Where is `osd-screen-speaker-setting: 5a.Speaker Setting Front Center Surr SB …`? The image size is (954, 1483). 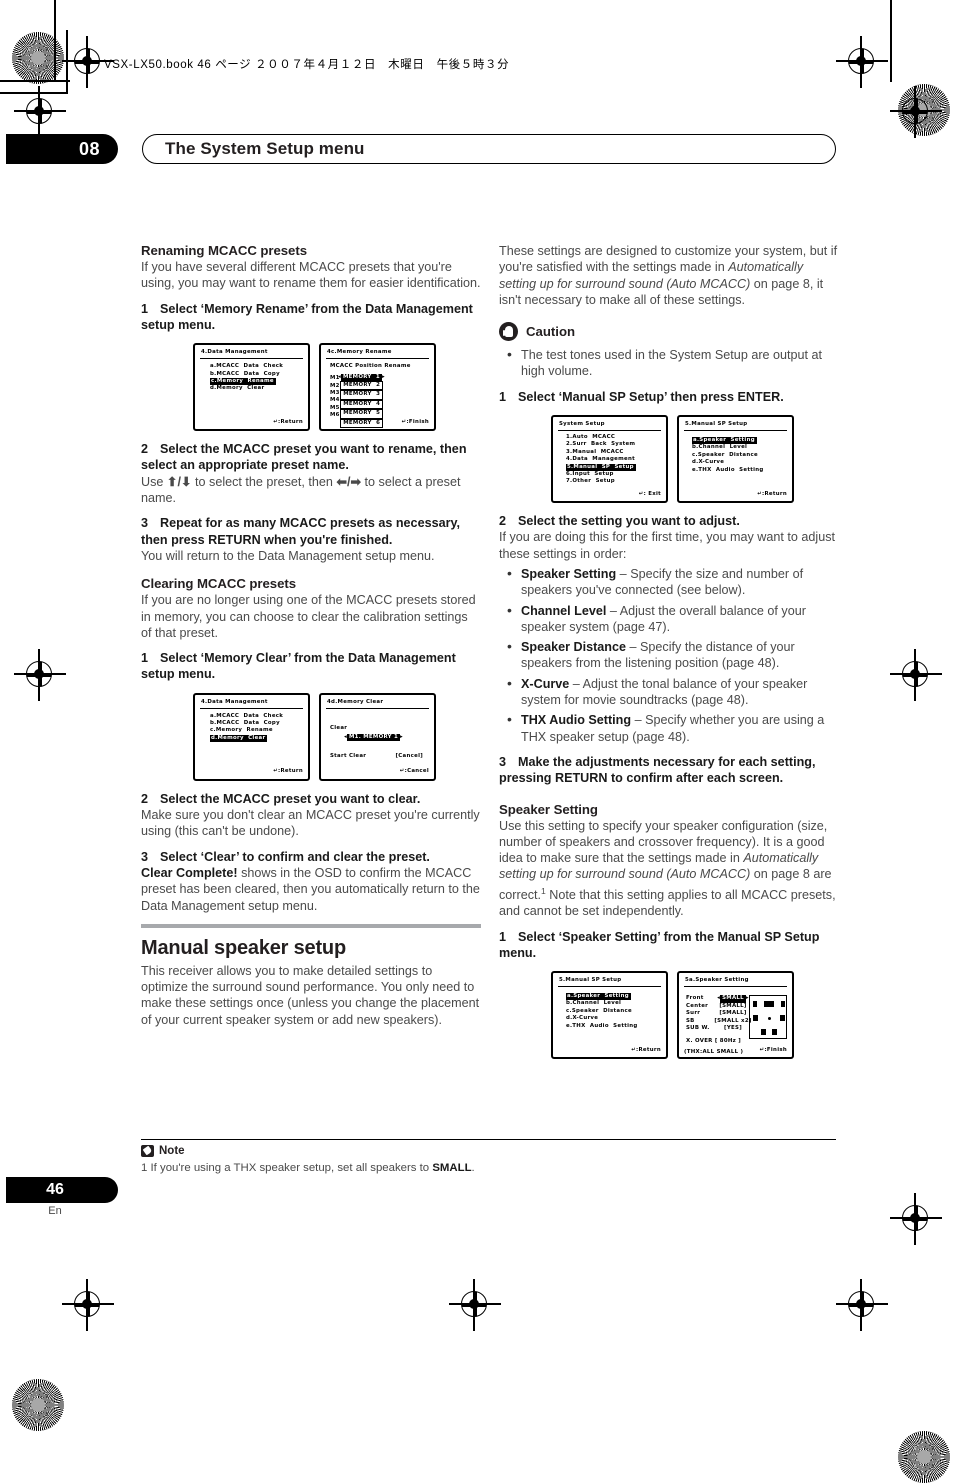
osd-screen-speaker-setting: 5a.Speaker Setting Front Center Surr SB … is located at coordinates (735, 1015).